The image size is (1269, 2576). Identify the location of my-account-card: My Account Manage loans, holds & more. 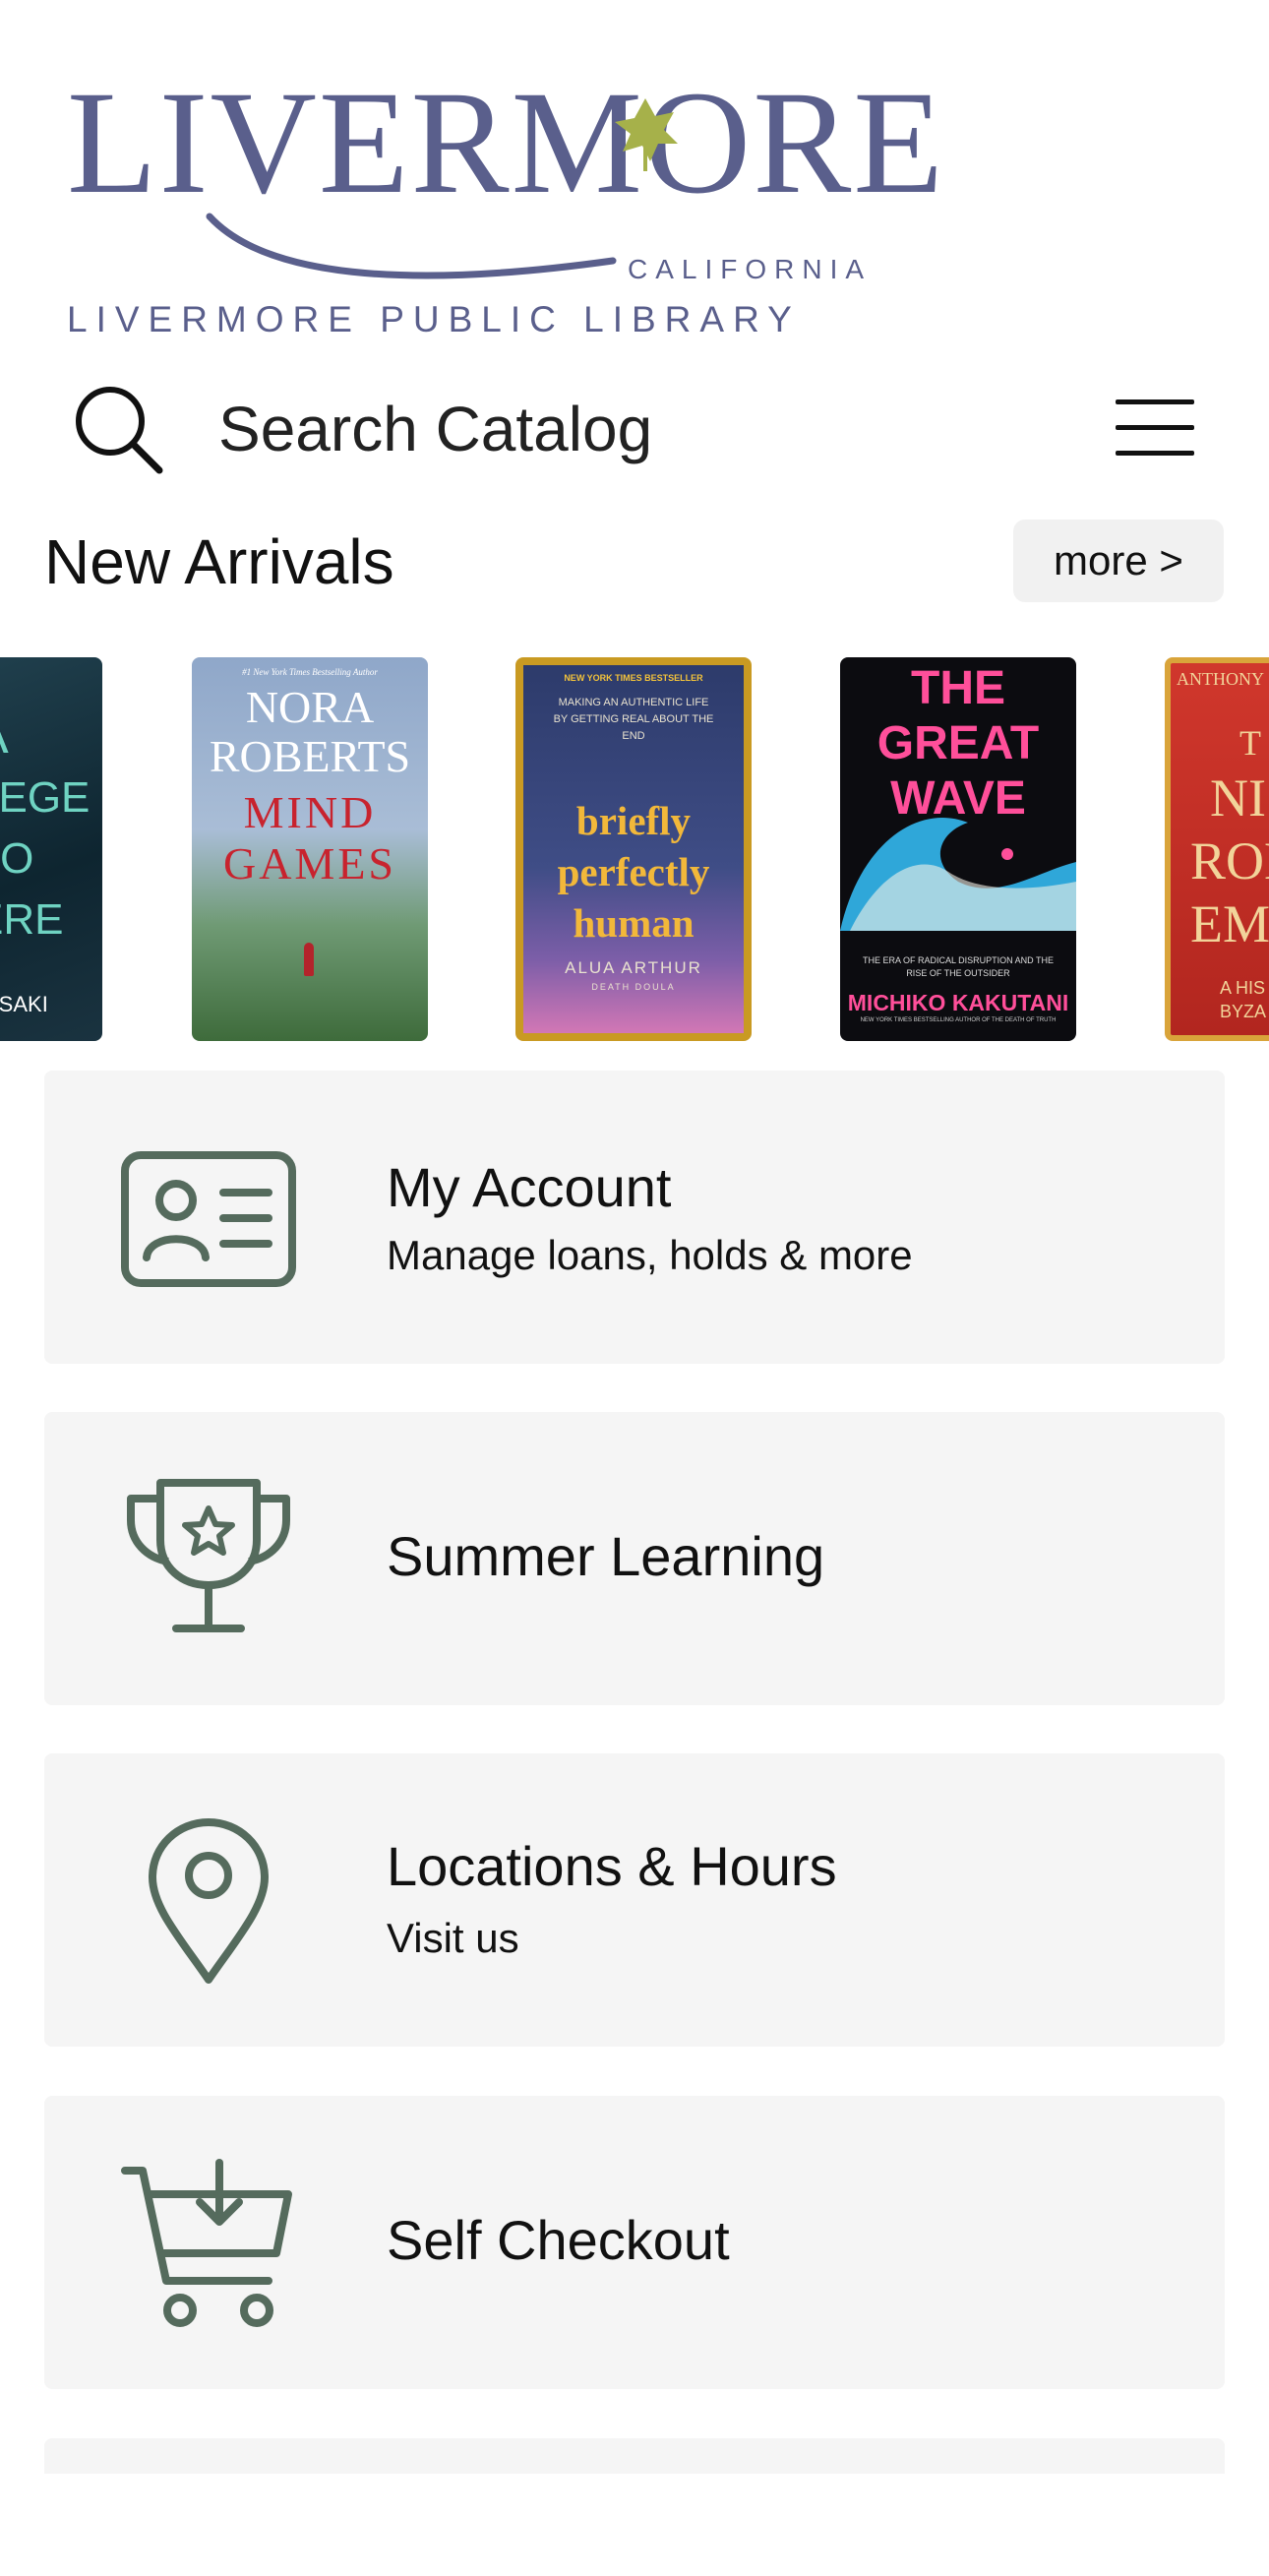
(634, 1217).